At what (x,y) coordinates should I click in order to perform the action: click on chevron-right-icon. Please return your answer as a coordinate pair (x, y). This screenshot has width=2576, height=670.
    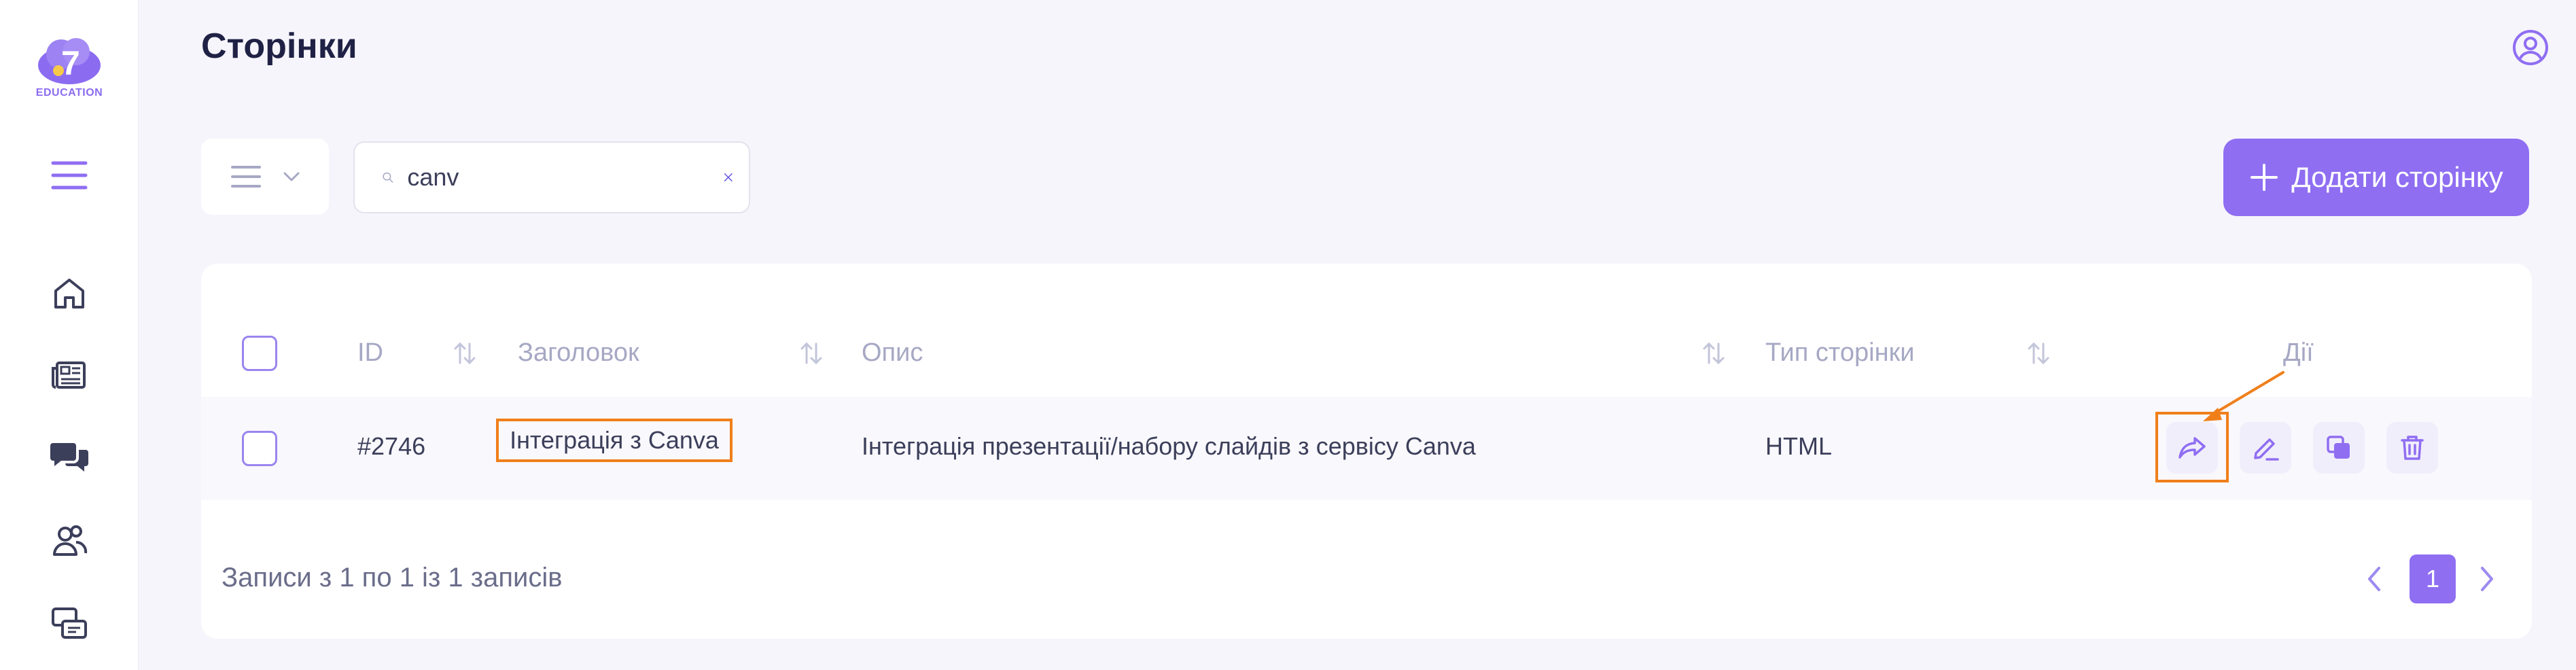
    Looking at the image, I should click on (2487, 579).